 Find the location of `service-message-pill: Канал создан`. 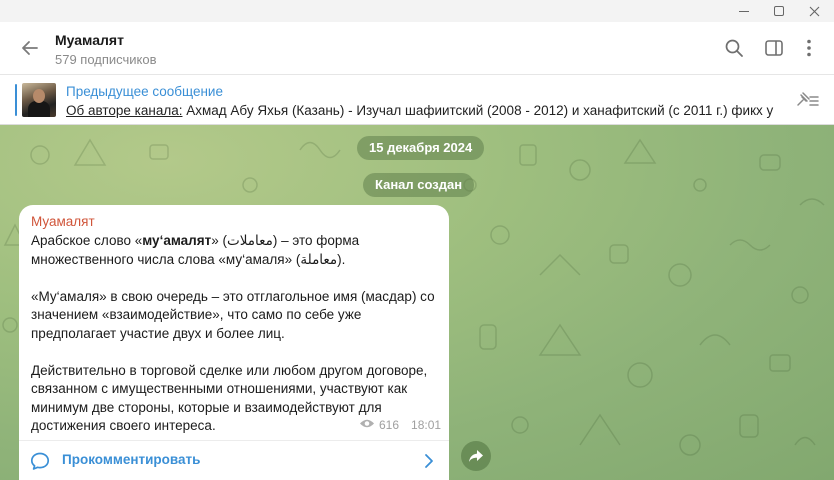

service-message-pill: Канал создан is located at coordinates (419, 185).